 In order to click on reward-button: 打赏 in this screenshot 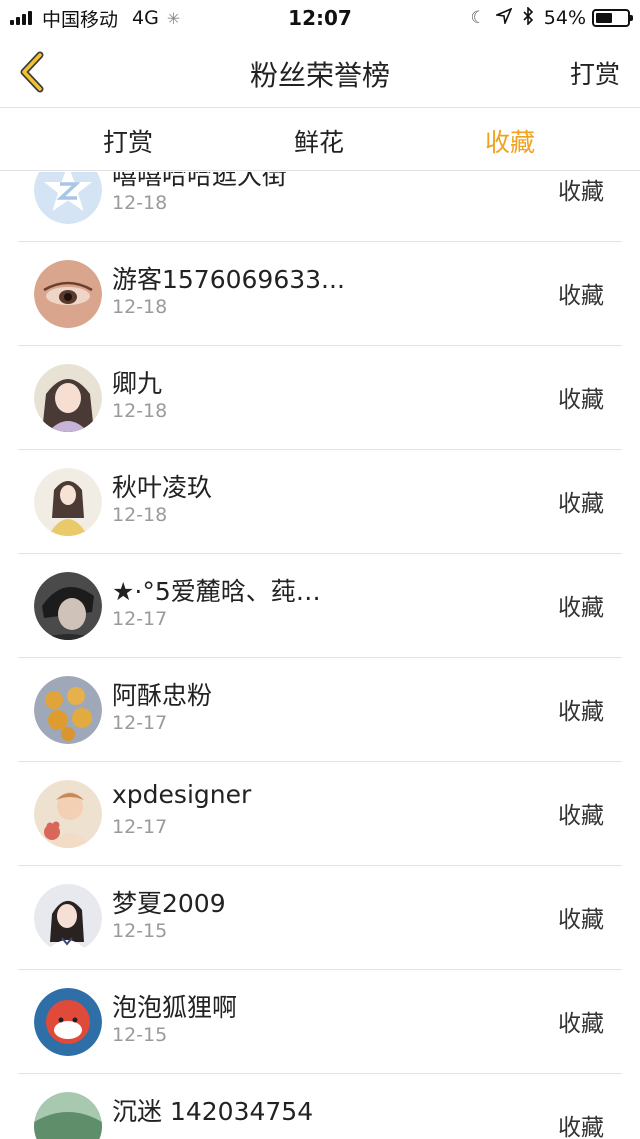, I will do `click(595, 73)`.